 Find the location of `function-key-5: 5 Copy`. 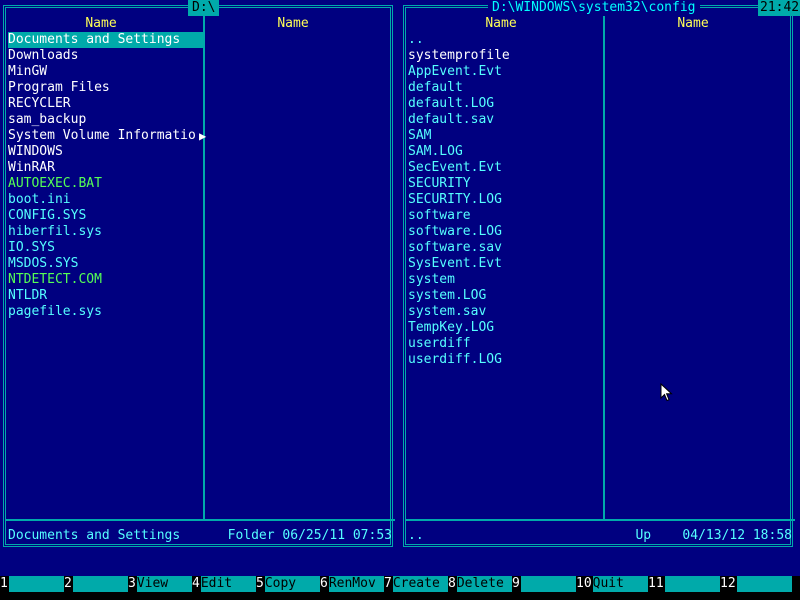

function-key-5: 5 Copy is located at coordinates (288, 584).